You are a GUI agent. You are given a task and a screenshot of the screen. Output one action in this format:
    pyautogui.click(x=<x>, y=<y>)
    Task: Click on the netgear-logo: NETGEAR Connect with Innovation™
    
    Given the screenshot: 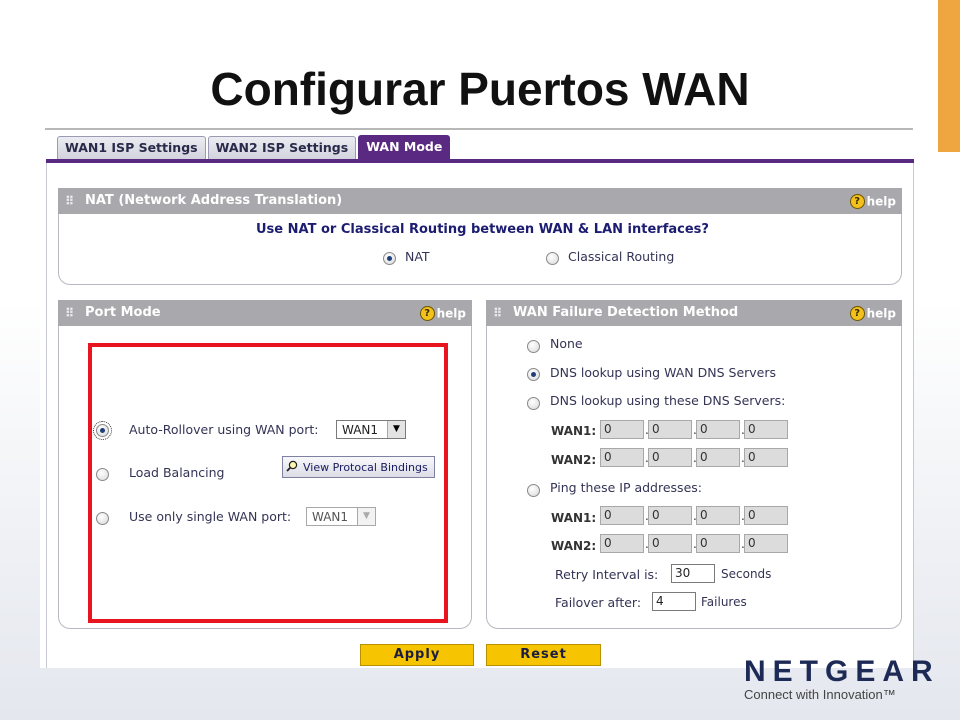 What is the action you would take?
    pyautogui.click(x=840, y=685)
    